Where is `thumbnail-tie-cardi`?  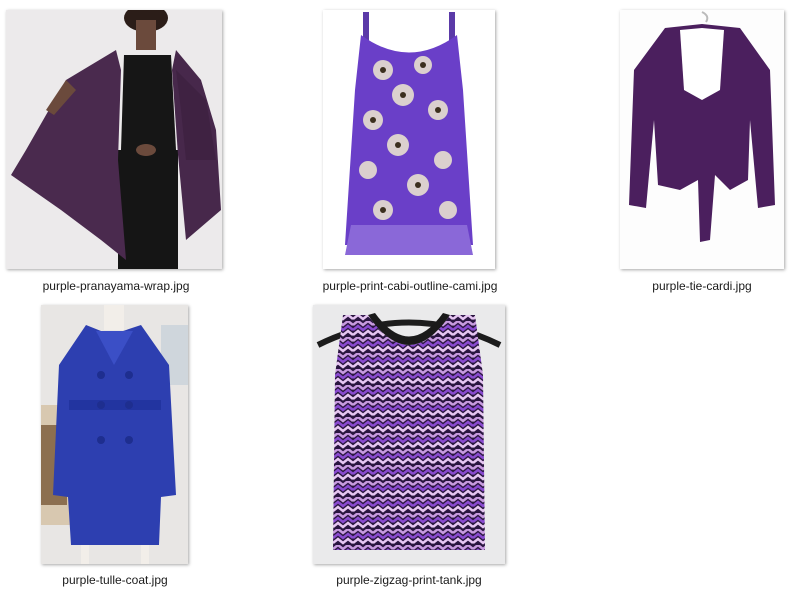 thumbnail-tie-cardi is located at coordinates (702, 139).